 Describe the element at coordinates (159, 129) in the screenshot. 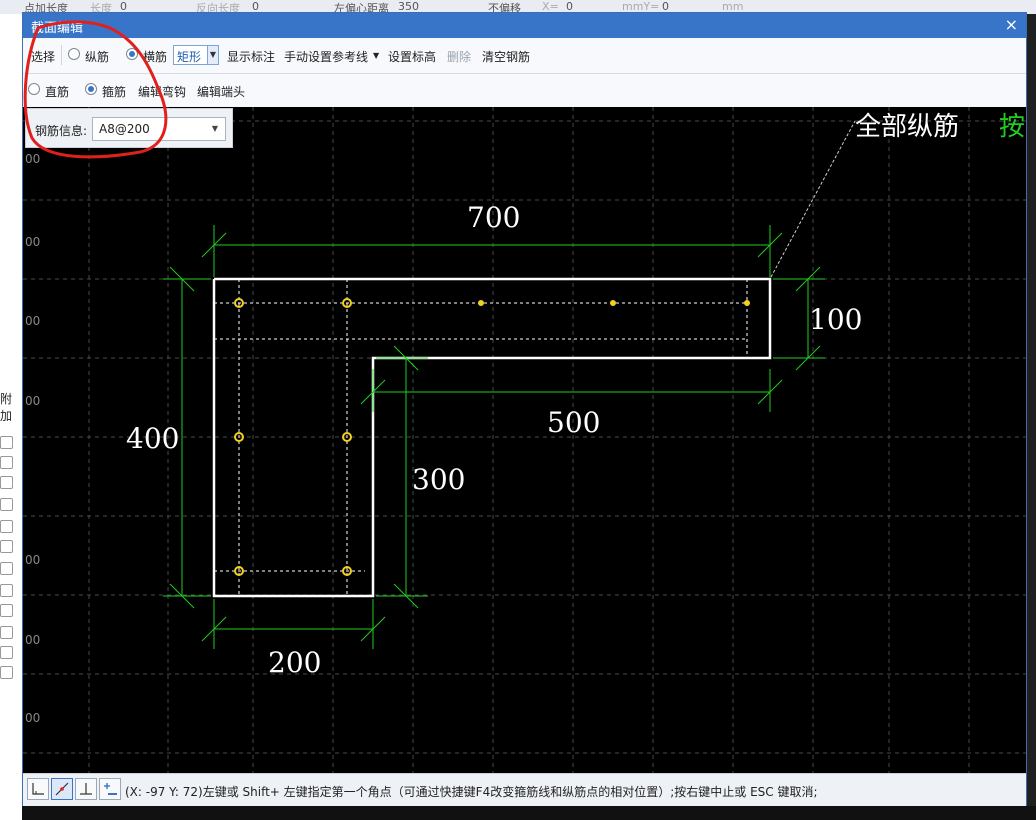

I see `rebar-info-select: A8@200 ▼` at that location.